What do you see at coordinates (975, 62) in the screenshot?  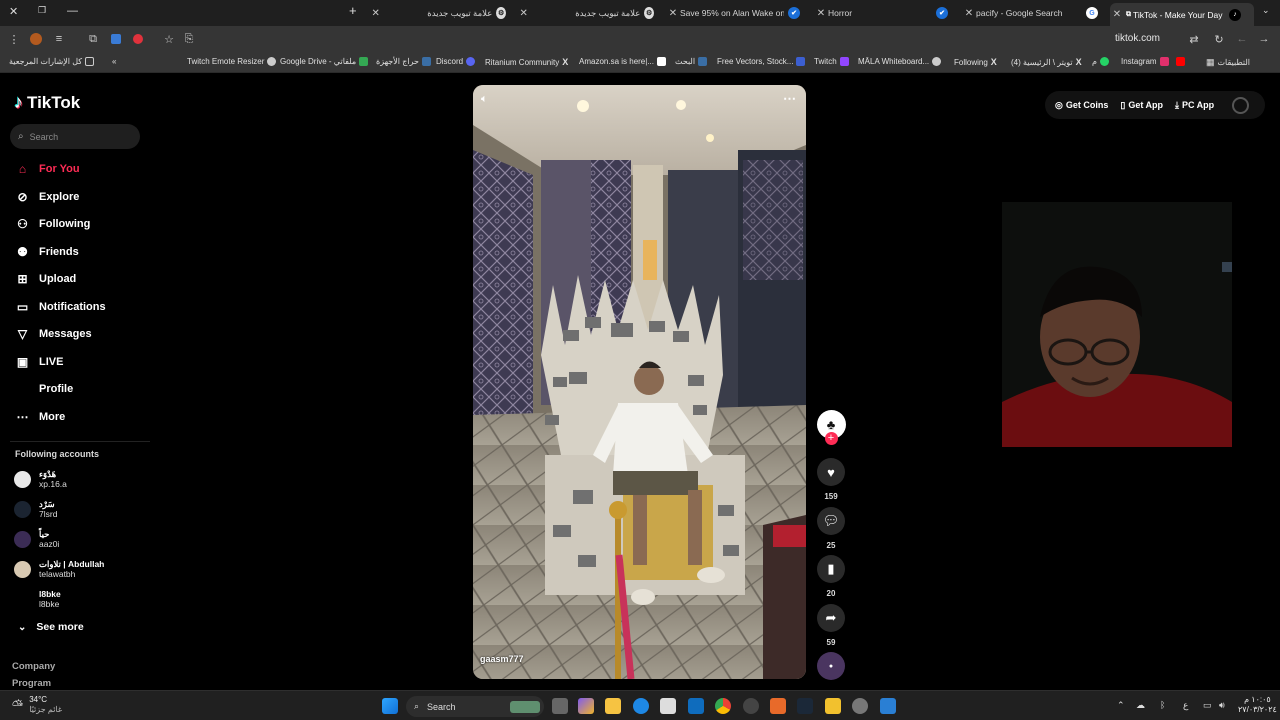 I see `bookmark-item: Following X` at bounding box center [975, 62].